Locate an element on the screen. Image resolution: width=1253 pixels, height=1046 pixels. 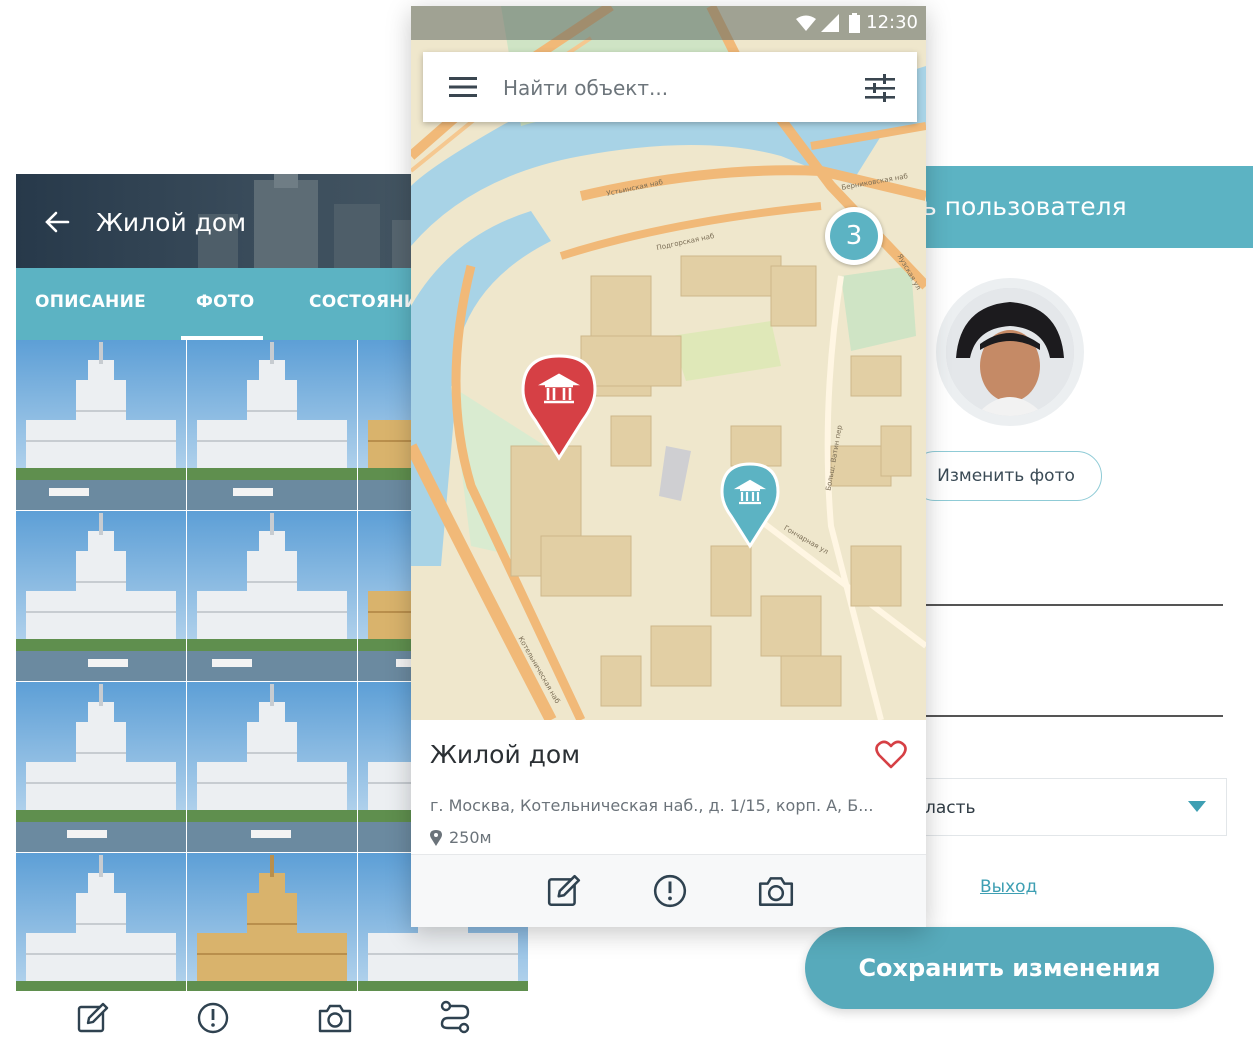
selected-object-pin is located at coordinates (559, 408).